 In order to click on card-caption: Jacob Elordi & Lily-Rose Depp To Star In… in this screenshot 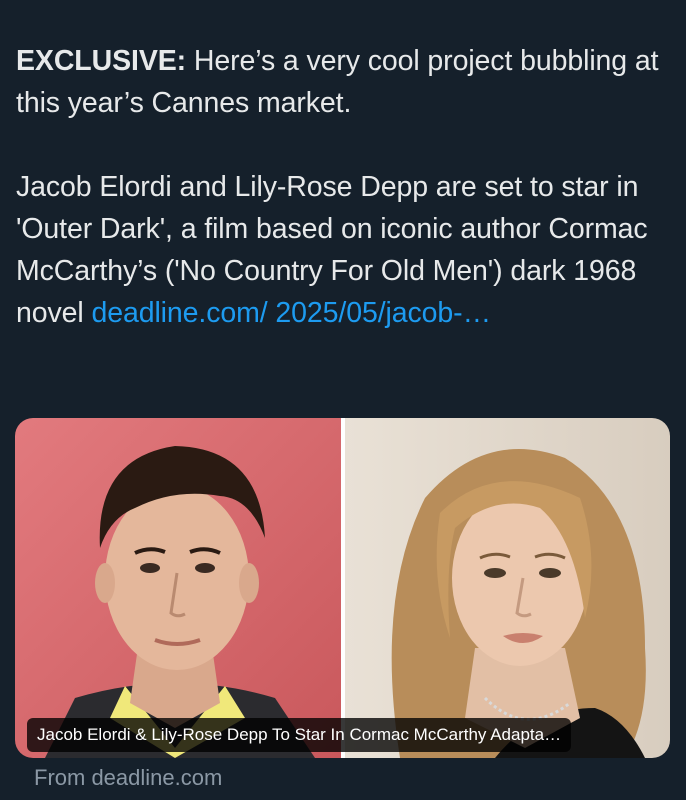, I will do `click(299, 735)`.